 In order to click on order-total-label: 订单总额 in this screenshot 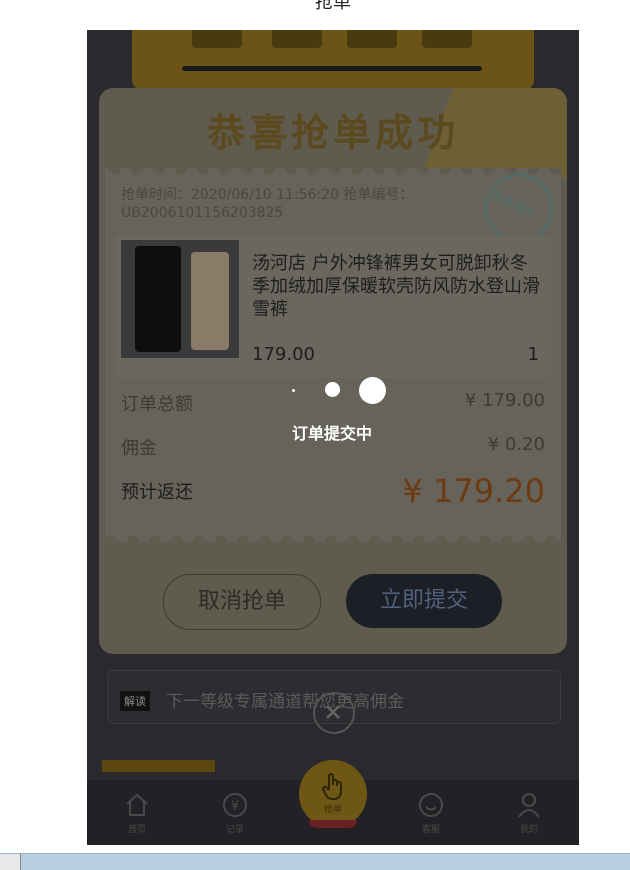, I will do `click(157, 404)`.